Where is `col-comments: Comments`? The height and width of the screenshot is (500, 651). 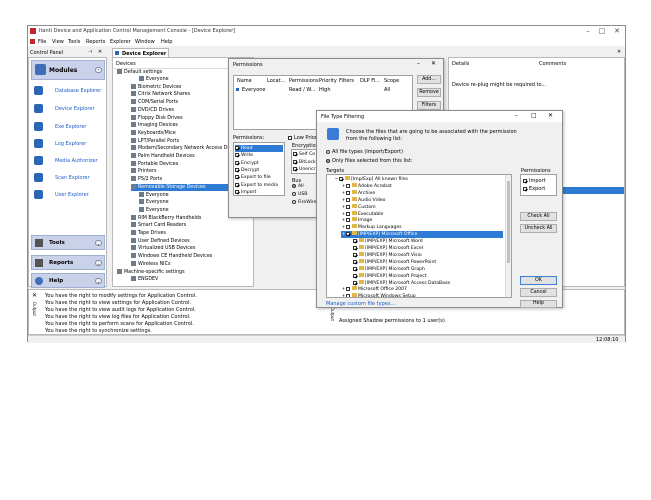
col-comments: Comments is located at coordinates (552, 64).